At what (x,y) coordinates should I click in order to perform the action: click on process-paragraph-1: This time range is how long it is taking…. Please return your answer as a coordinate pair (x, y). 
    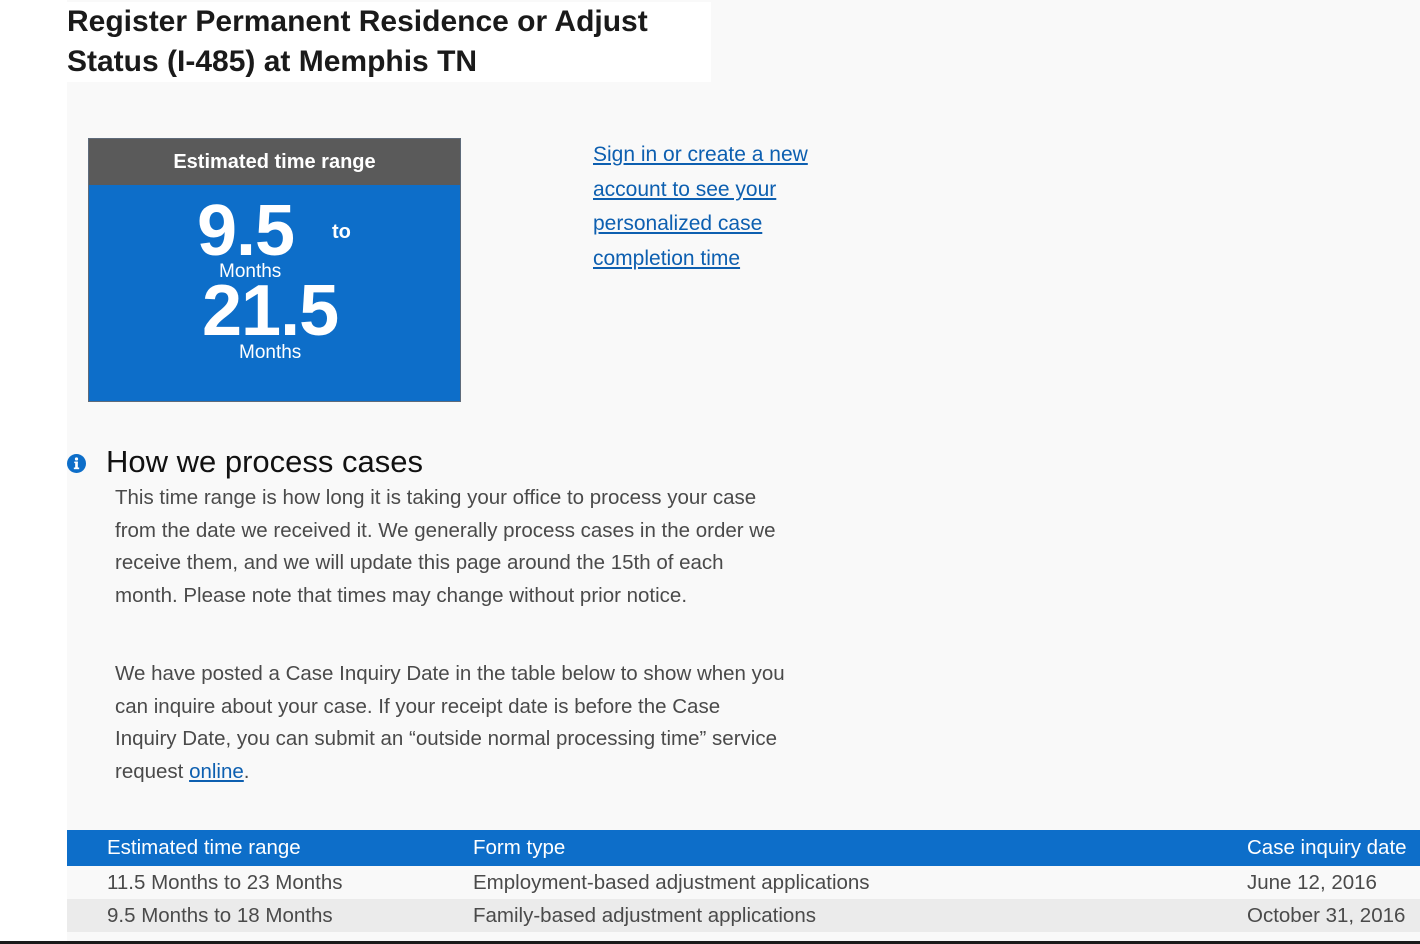
    Looking at the image, I should click on (445, 546).